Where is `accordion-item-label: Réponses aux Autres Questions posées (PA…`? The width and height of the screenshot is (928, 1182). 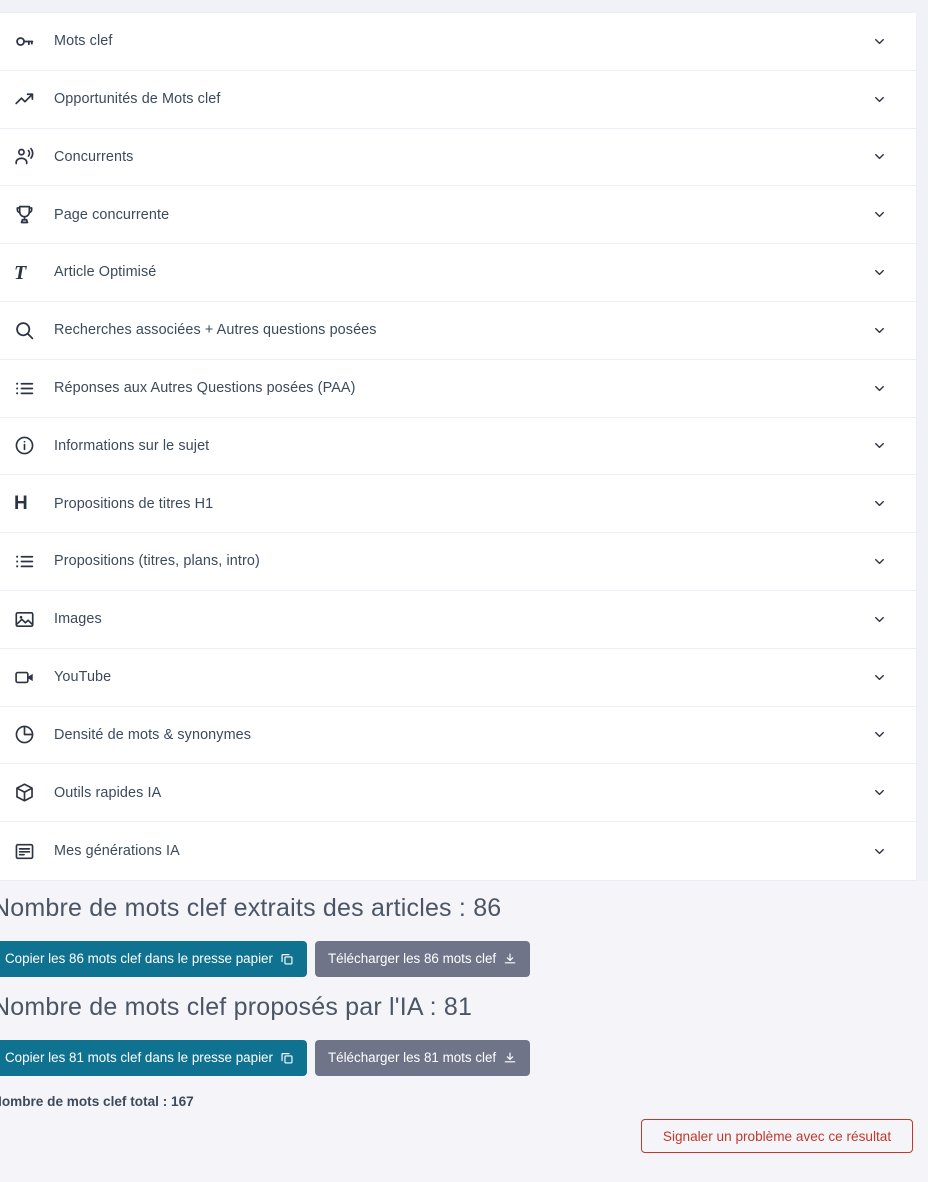 accordion-item-label: Réponses aux Autres Questions posées (PA… is located at coordinates (205, 387).